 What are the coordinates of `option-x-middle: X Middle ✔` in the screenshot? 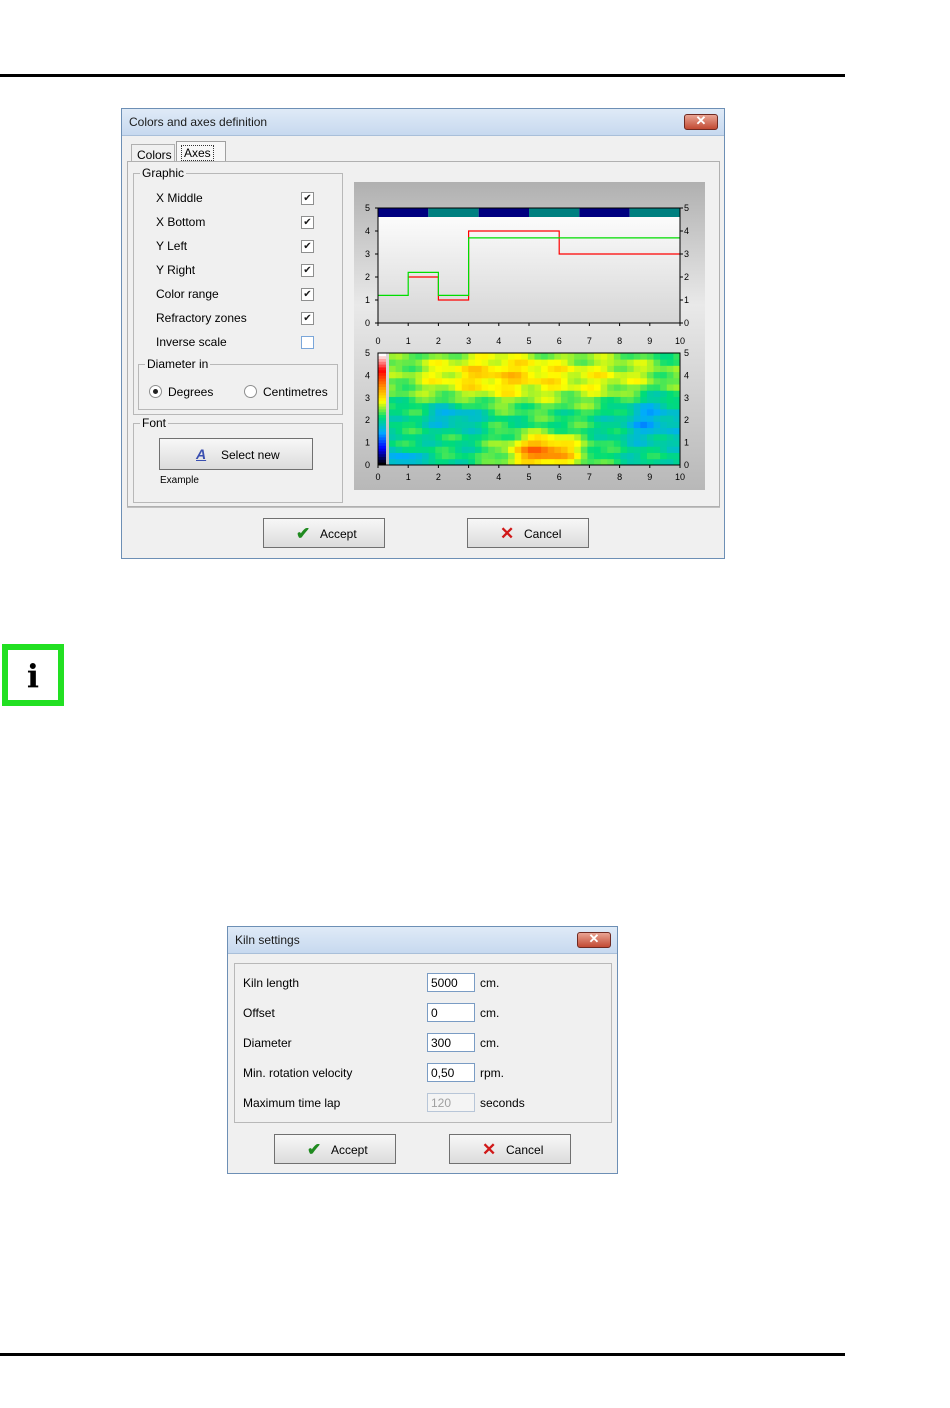 It's located at (234, 199).